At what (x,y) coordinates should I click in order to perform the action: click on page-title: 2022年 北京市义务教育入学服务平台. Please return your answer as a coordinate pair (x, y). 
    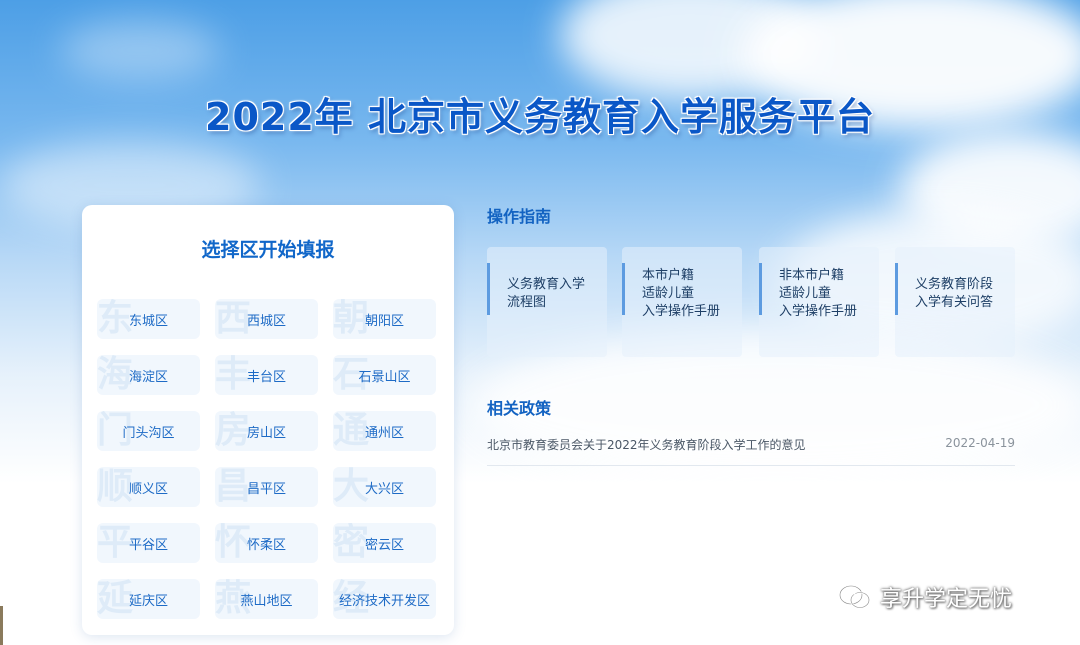
    Looking at the image, I should click on (540, 117).